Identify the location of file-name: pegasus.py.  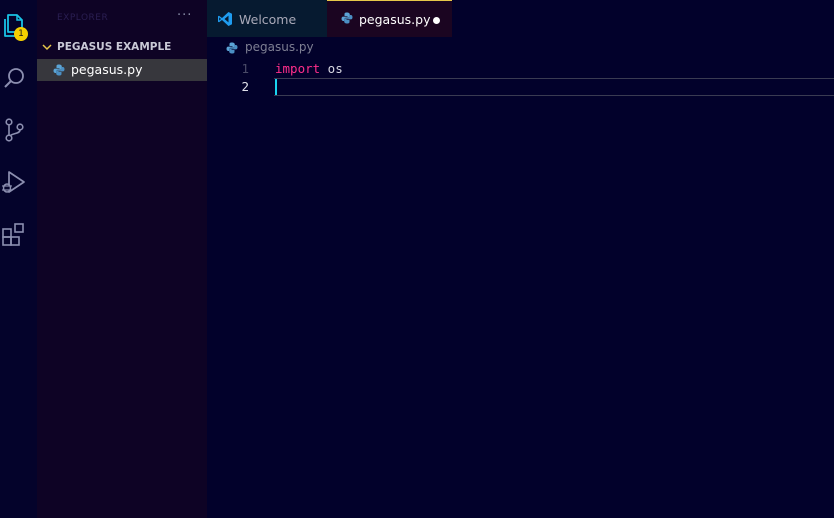
(107, 69).